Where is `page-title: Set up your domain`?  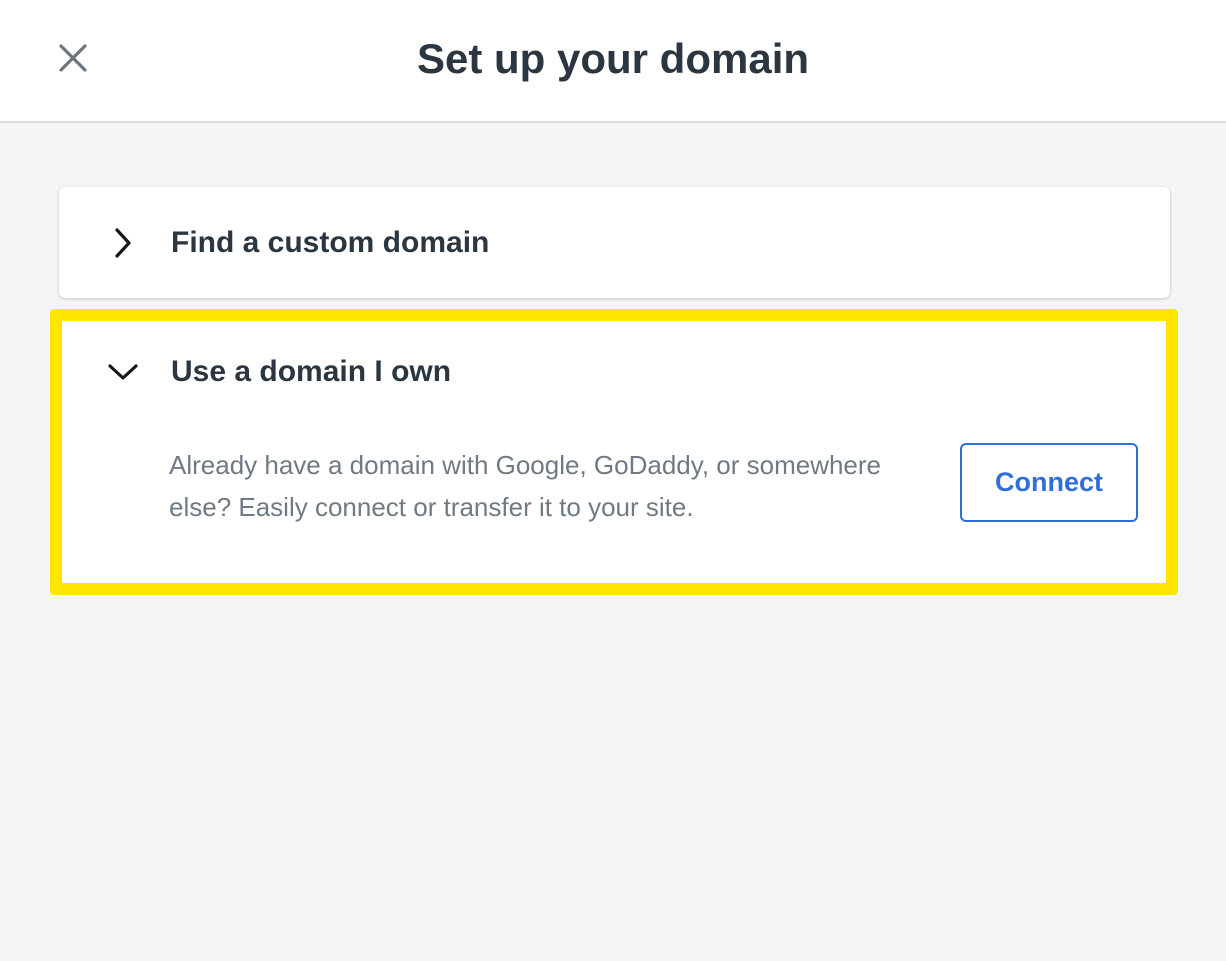
page-title: Set up your domain is located at coordinates (613, 58).